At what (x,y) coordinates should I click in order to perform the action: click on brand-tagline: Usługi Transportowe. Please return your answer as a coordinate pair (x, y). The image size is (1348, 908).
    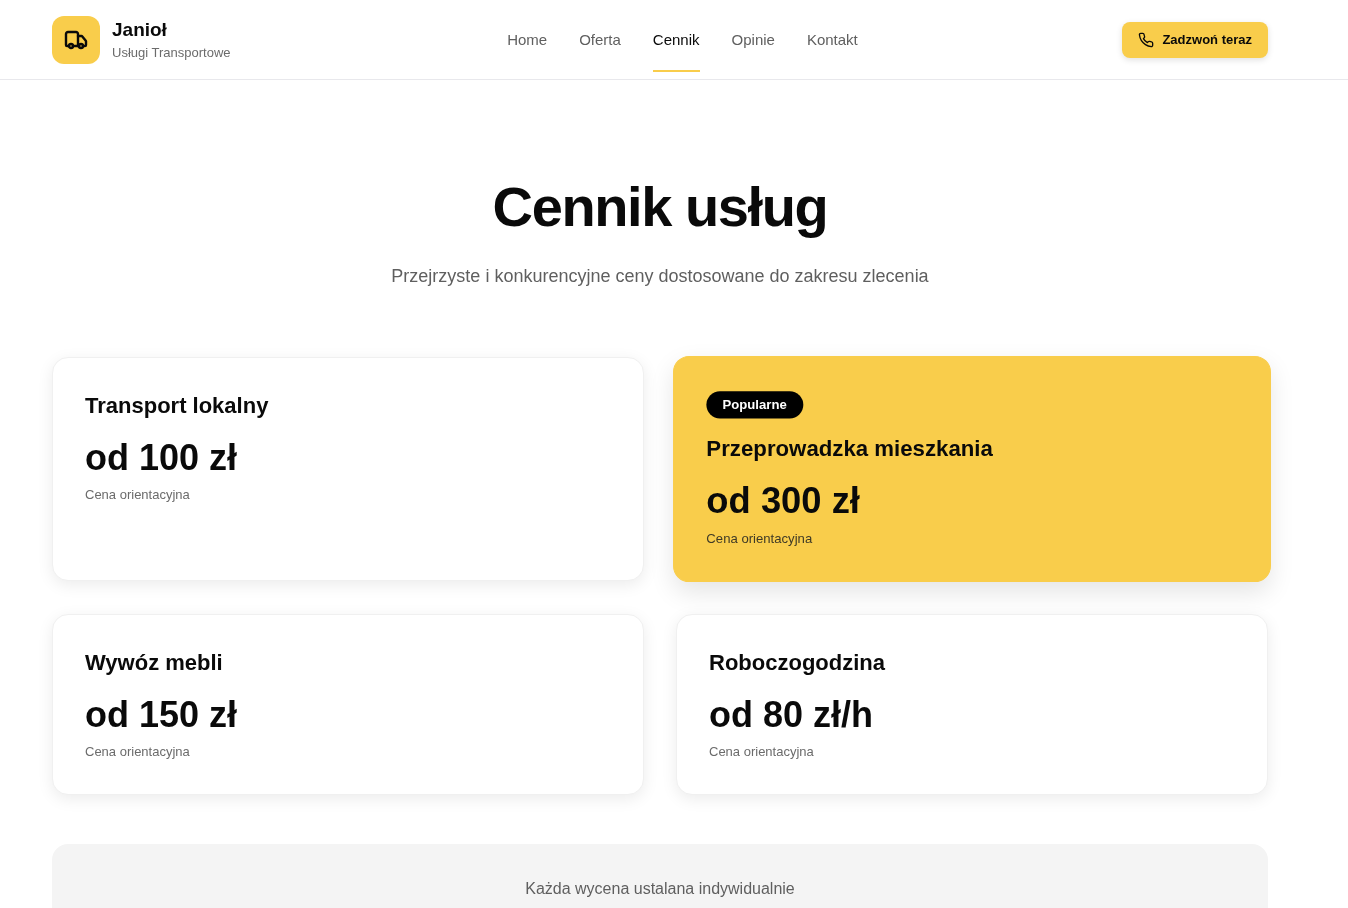
    Looking at the image, I should click on (171, 52).